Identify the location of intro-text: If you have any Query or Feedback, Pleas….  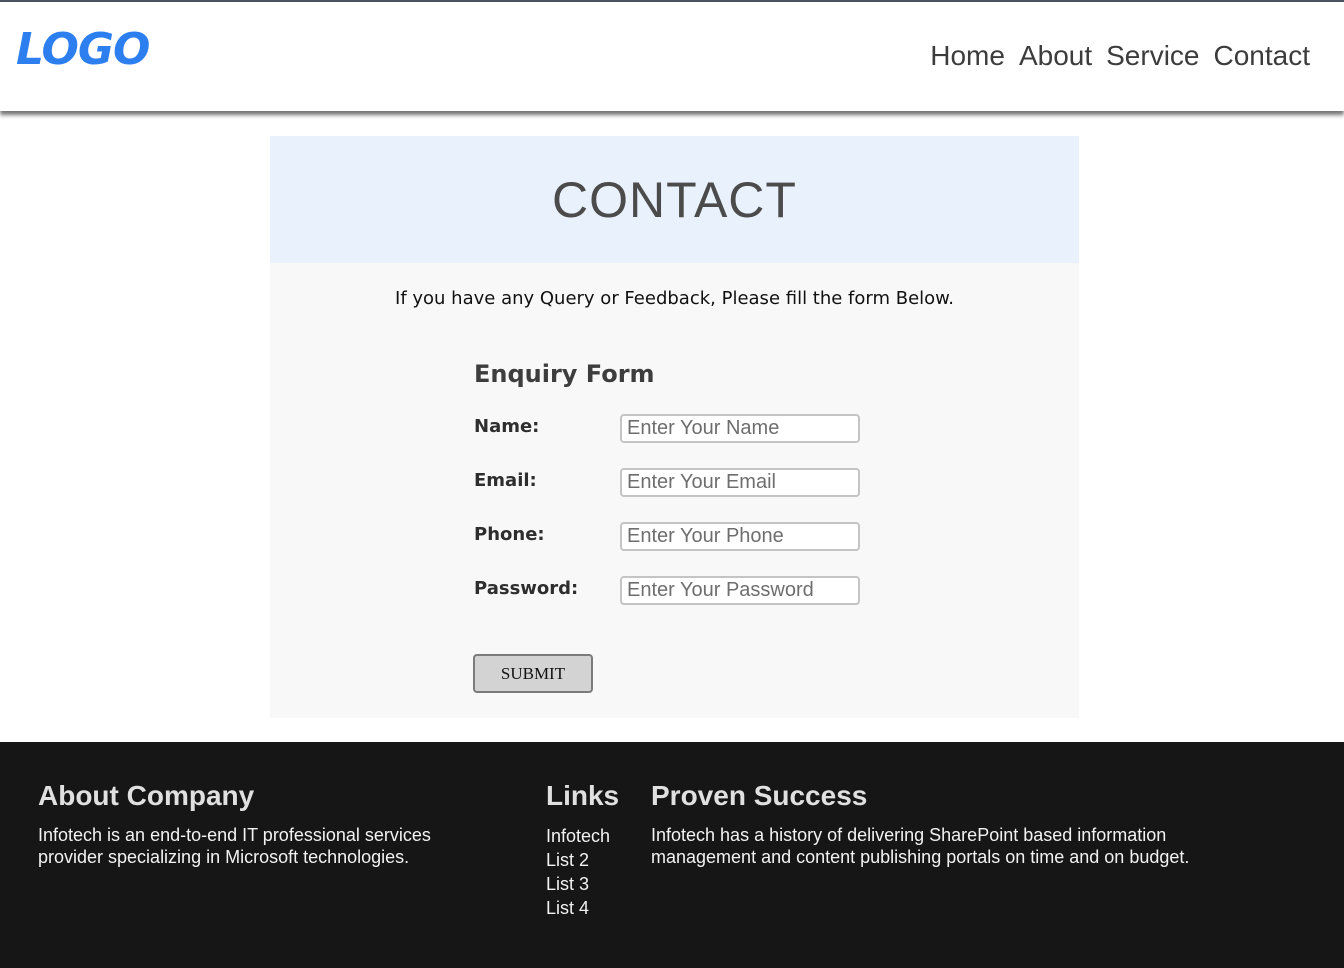
(674, 298).